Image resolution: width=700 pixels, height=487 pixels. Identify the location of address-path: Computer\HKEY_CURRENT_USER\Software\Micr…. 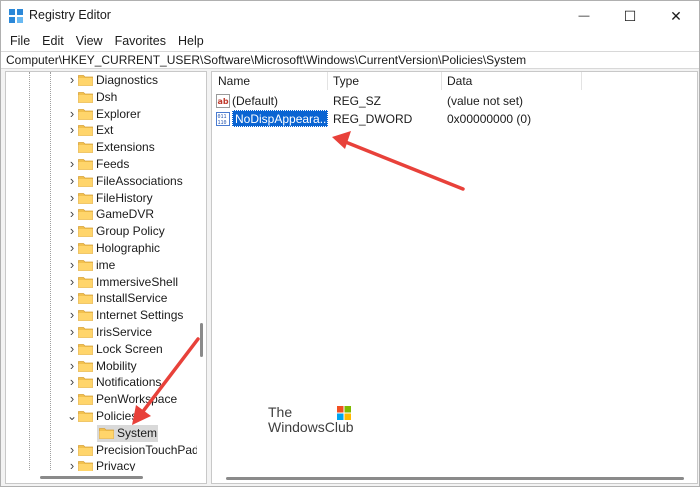
(266, 60).